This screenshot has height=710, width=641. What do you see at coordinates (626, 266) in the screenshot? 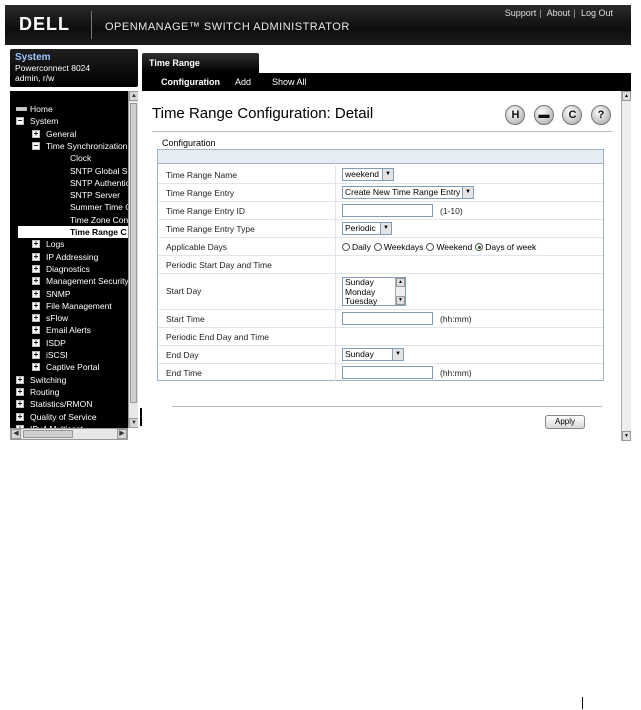
I see `content-scrollbar: ▲ ▼` at bounding box center [626, 266].